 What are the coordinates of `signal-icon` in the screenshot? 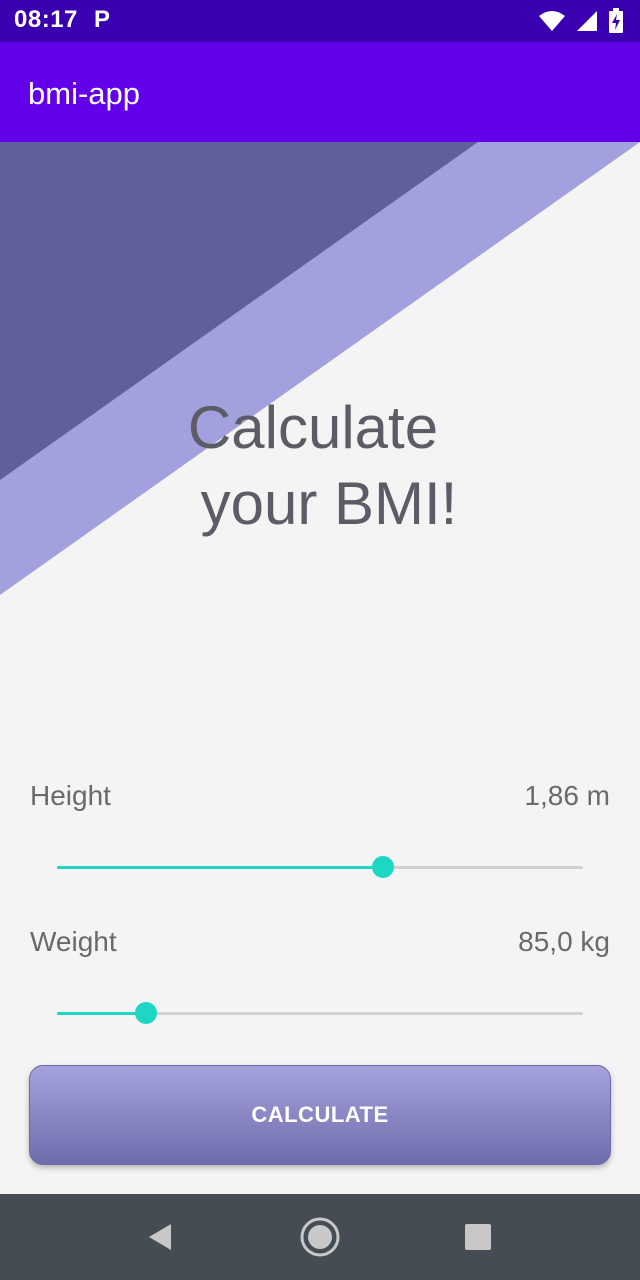 It's located at (587, 21).